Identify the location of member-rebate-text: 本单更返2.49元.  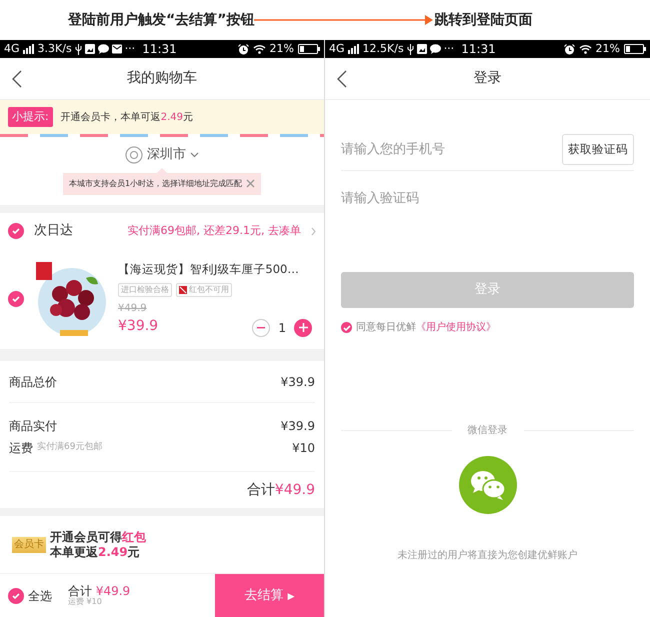
(95, 551).